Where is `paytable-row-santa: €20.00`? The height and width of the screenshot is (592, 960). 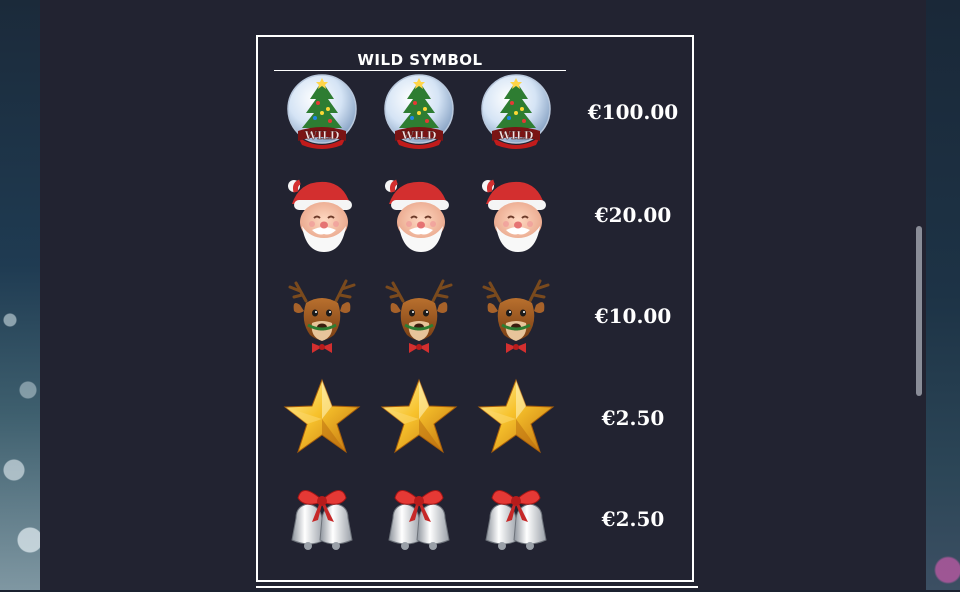 paytable-row-santa: €20.00 is located at coordinates (475, 219).